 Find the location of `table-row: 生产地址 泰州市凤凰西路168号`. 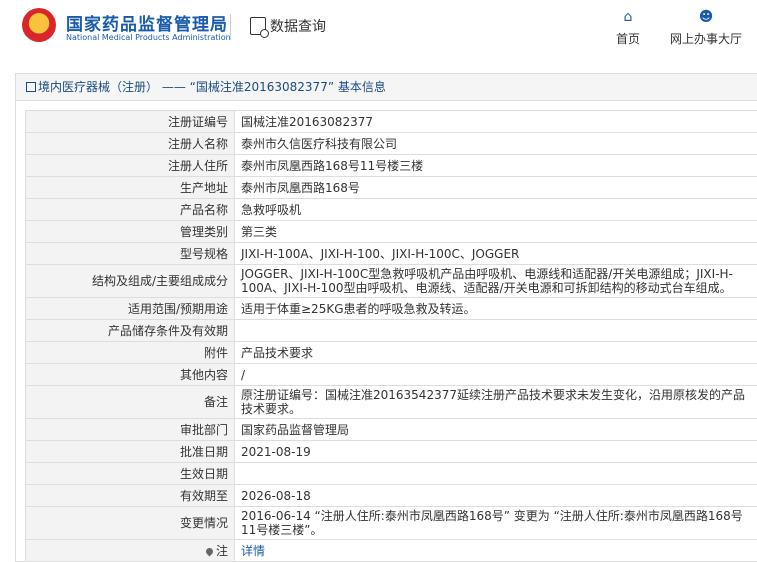

table-row: 生产地址 泰州市凤凰西路168号 is located at coordinates (391, 187).